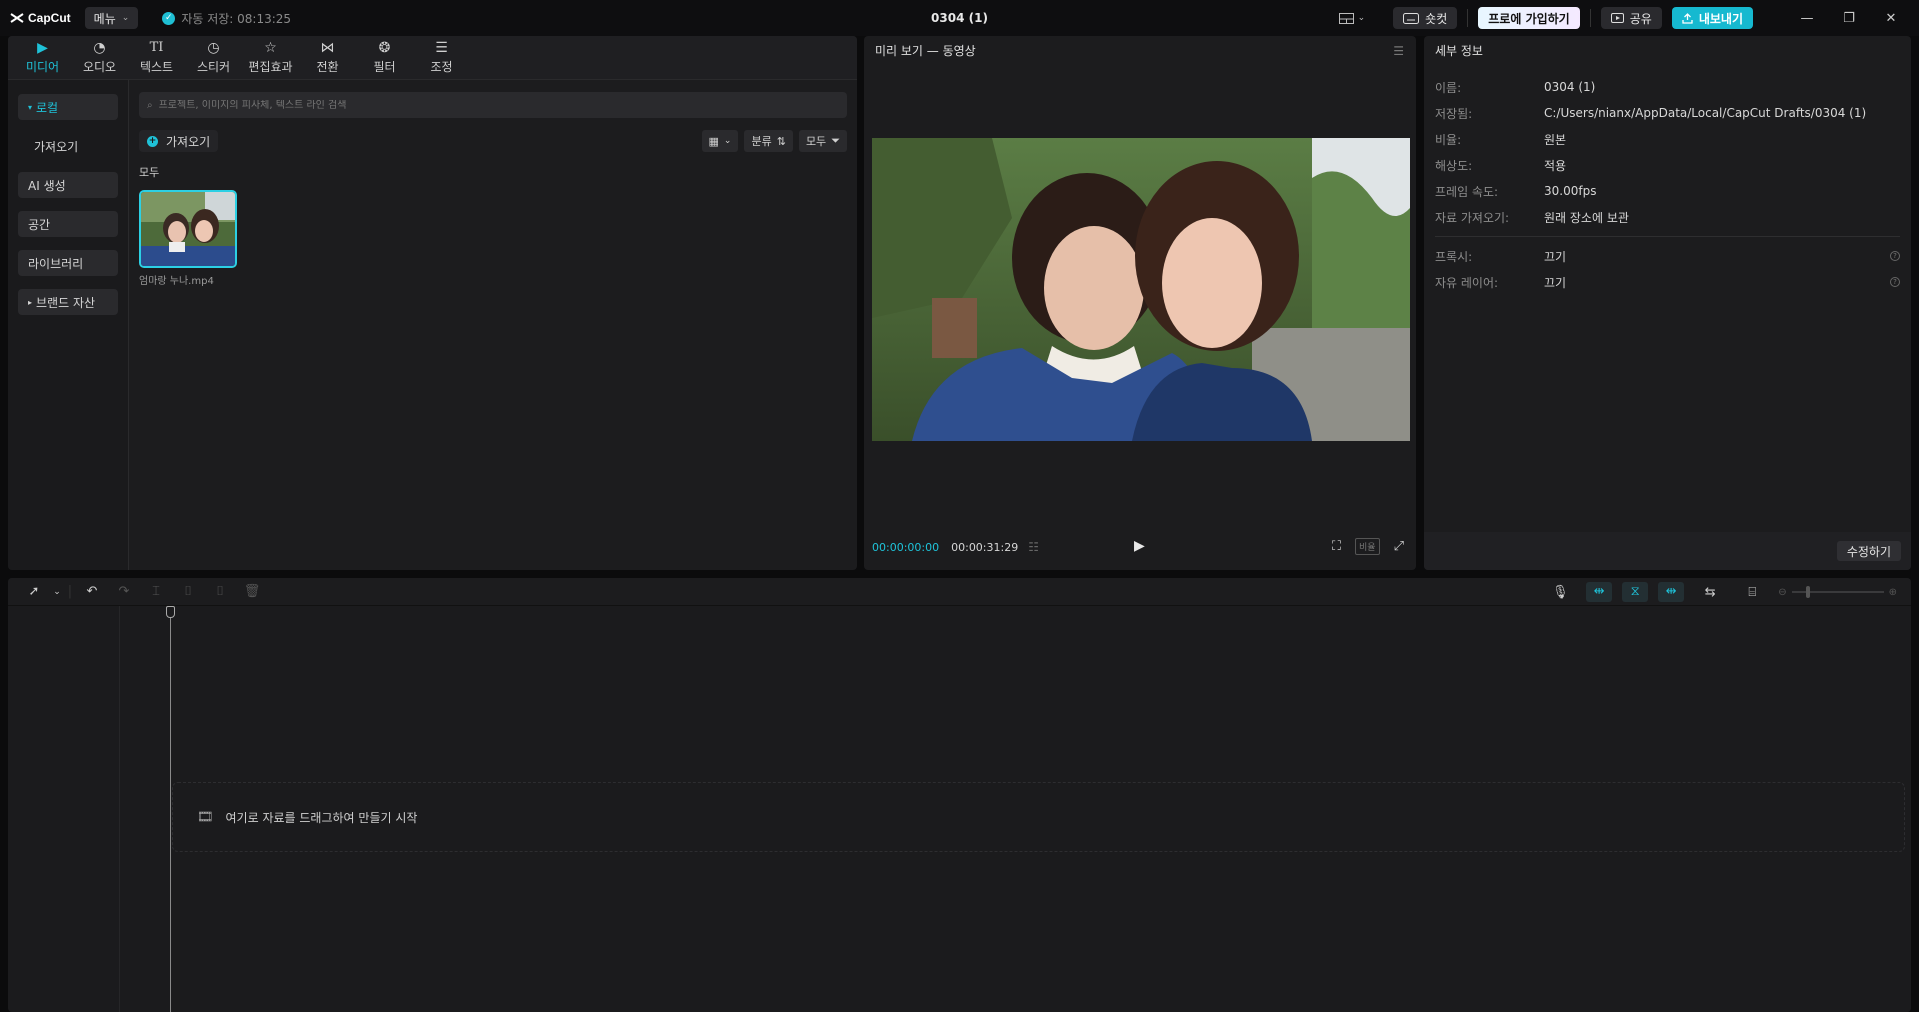  Describe the element at coordinates (99, 58) in the screenshot. I see `tab-audio: ◔ 오디오` at that location.